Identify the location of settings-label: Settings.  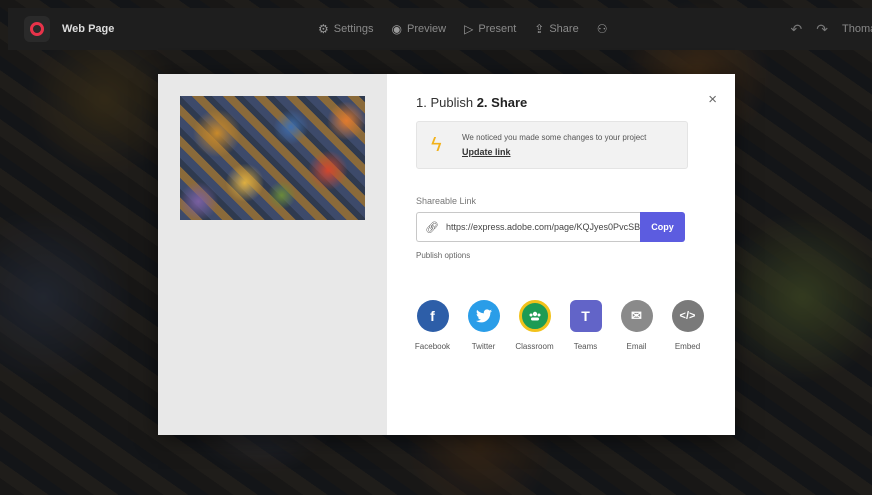
(353, 29).